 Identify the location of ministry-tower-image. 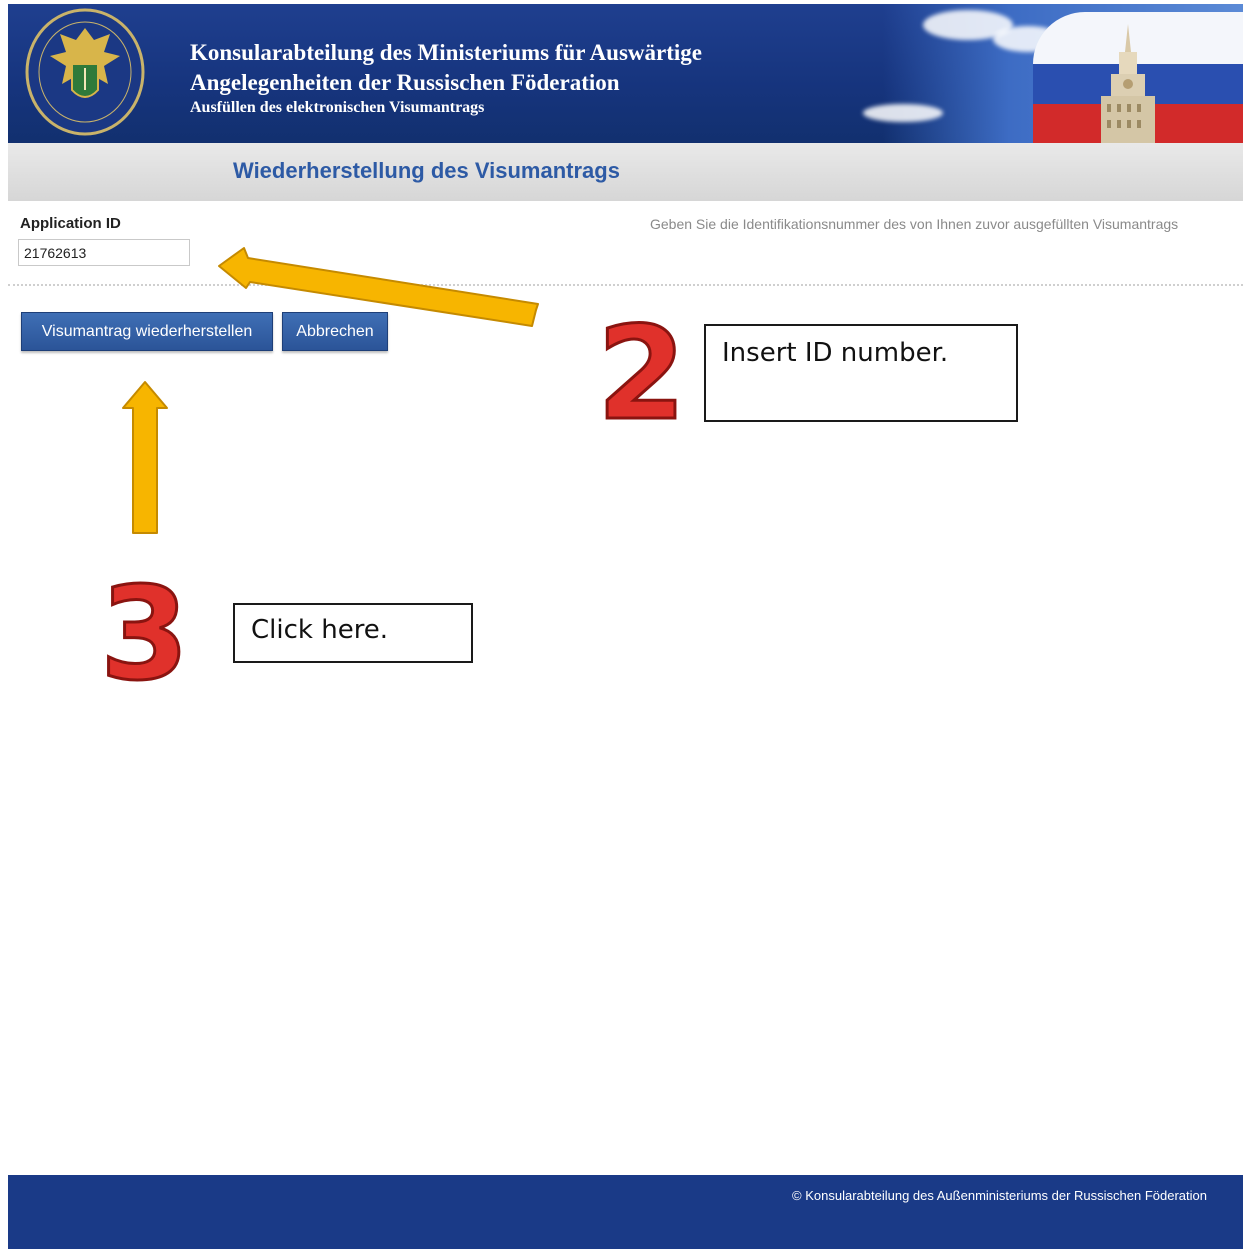
(1128, 83).